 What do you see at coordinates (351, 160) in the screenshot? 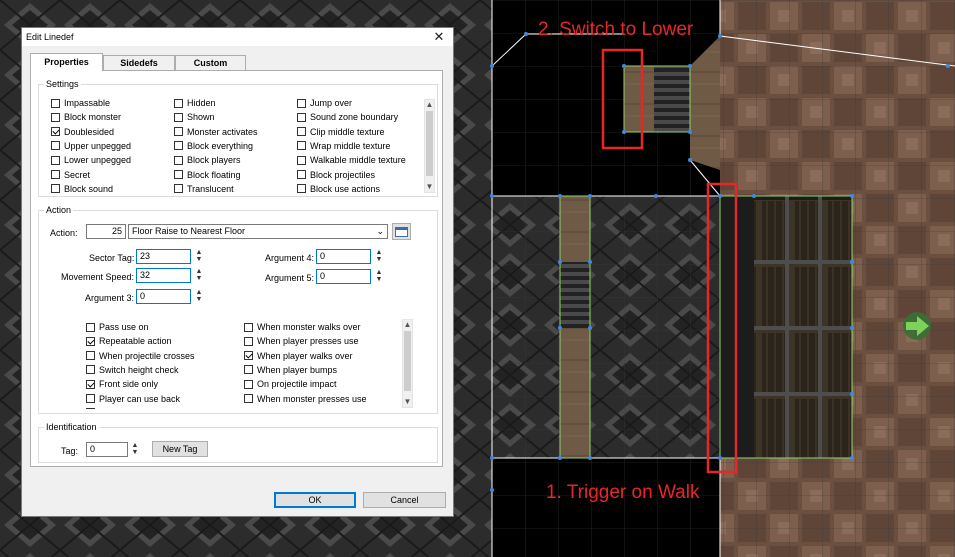
I see `settings-flag-checkbox: Walkable middle texture` at bounding box center [351, 160].